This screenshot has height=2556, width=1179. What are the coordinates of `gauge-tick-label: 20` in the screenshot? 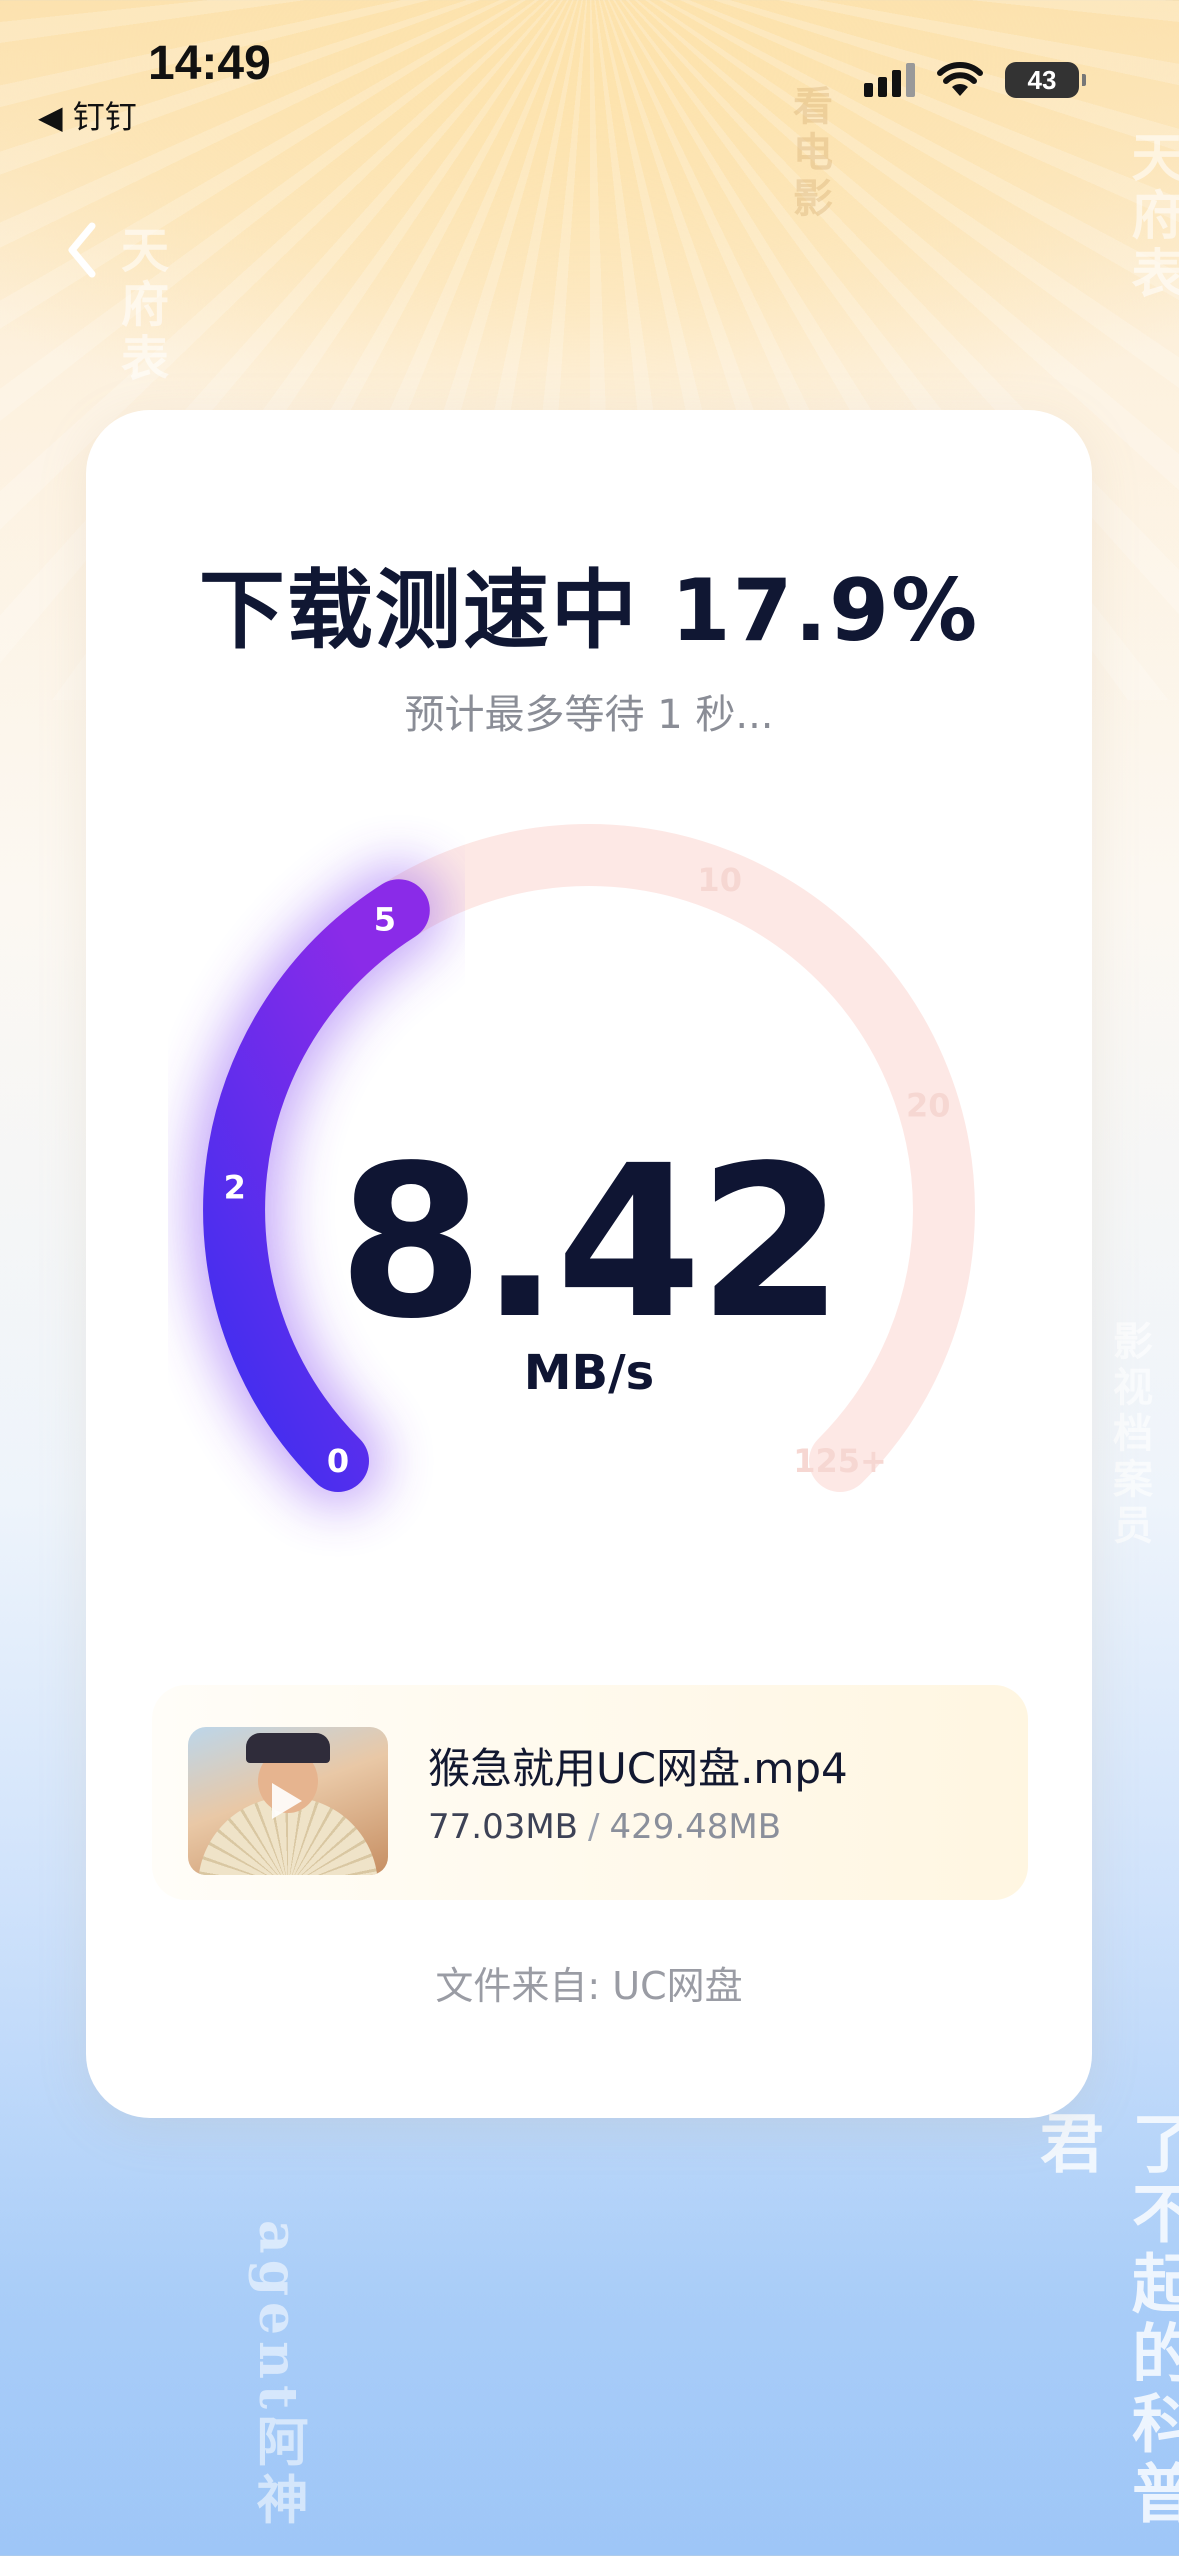 It's located at (928, 1106).